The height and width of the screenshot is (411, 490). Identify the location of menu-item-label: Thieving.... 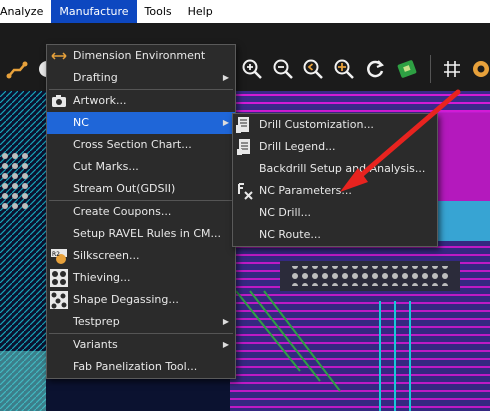
(102, 277).